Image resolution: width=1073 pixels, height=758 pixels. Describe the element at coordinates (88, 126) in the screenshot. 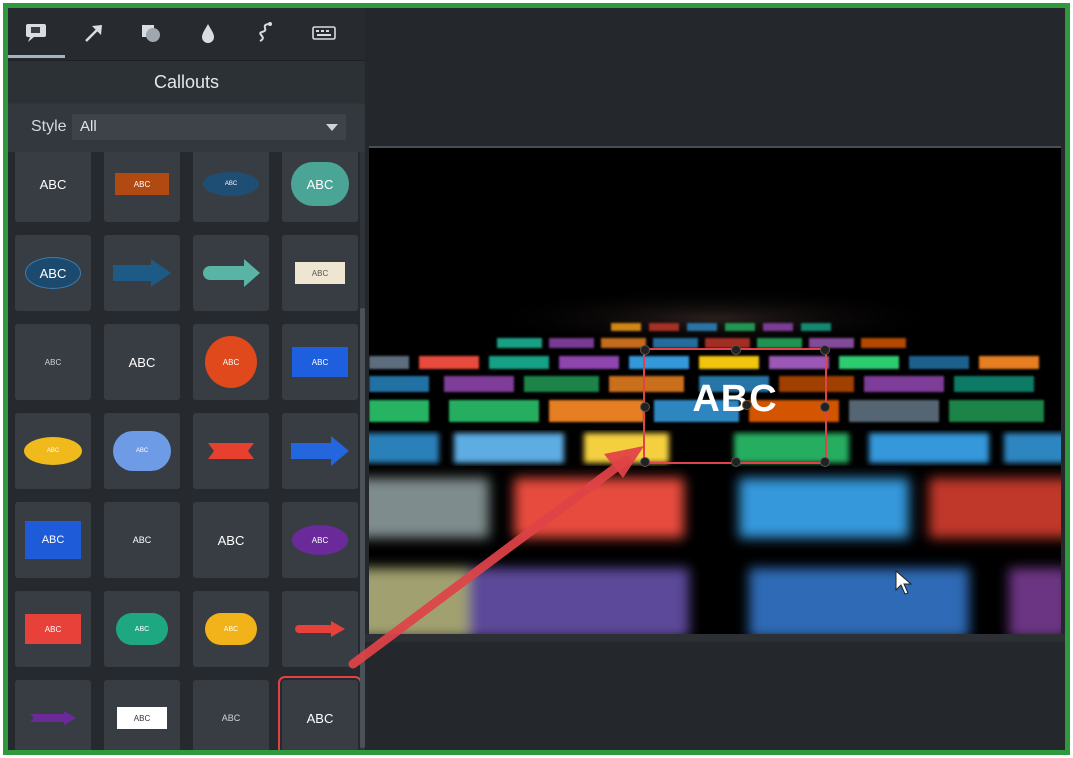

I see `style-dropdown-value: All` at that location.